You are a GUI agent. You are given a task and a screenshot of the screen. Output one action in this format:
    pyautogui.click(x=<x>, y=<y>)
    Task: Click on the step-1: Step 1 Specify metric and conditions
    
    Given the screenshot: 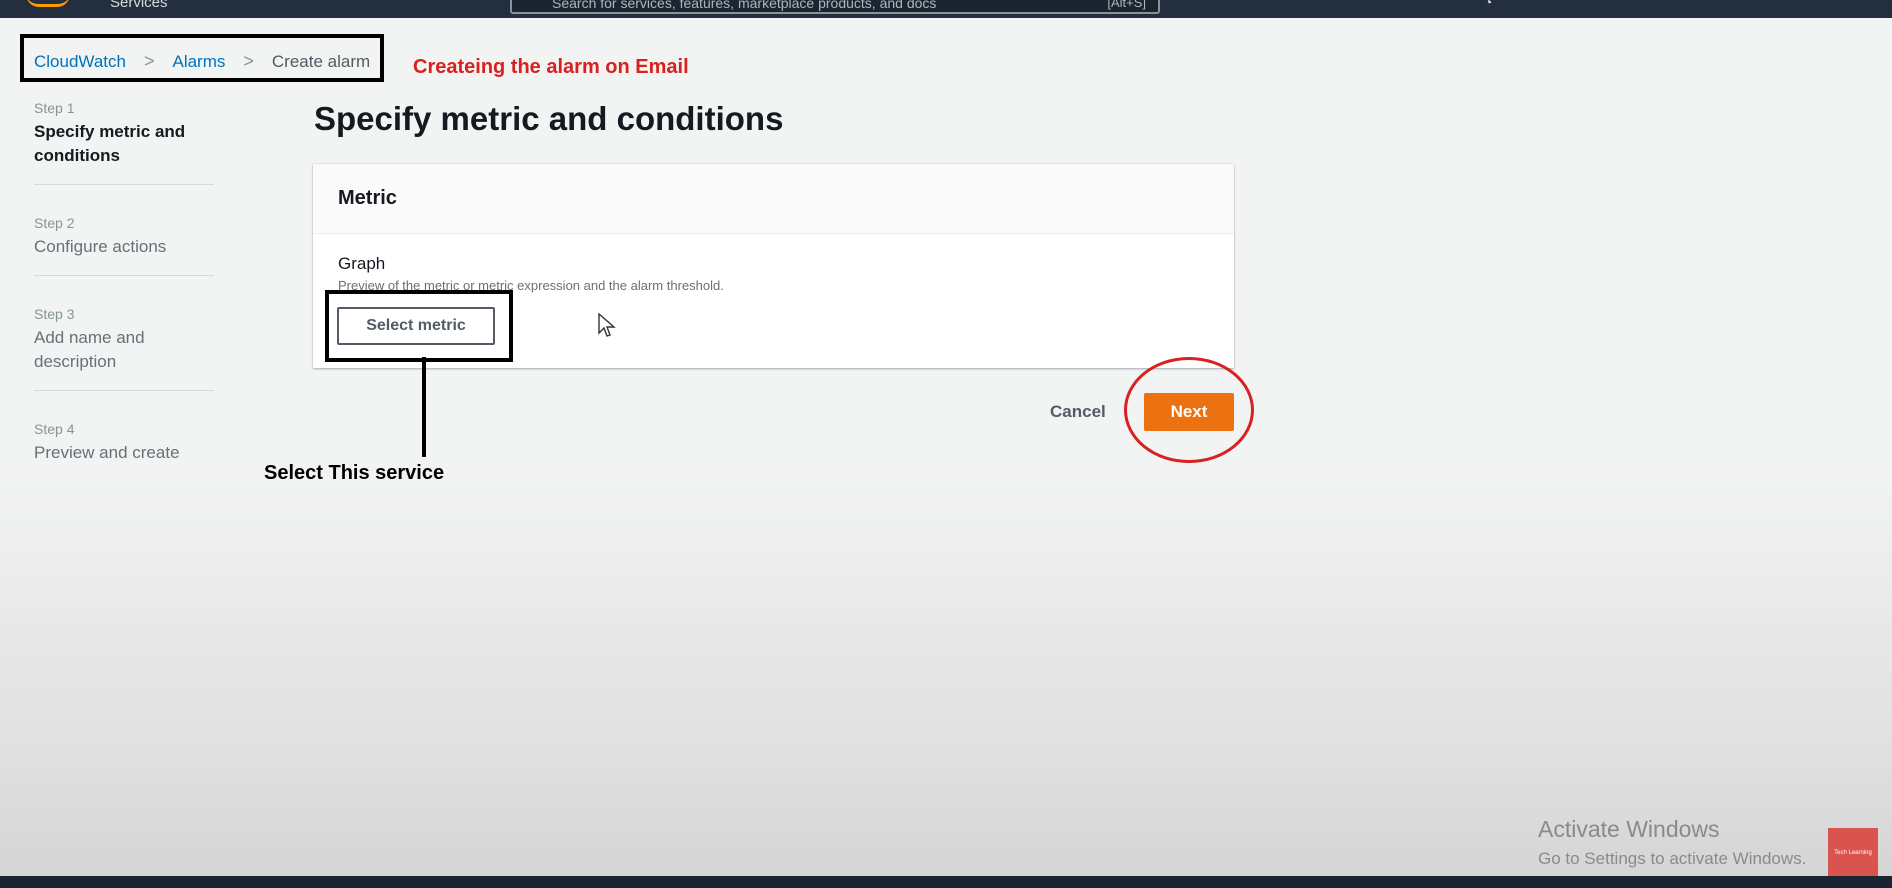 What is the action you would take?
    pyautogui.click(x=124, y=134)
    